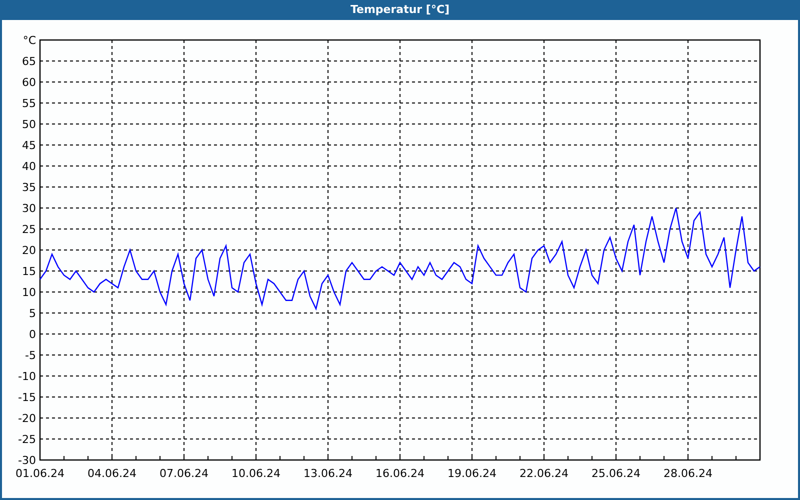  I want to click on y-tick-label: 10, so click(29, 292).